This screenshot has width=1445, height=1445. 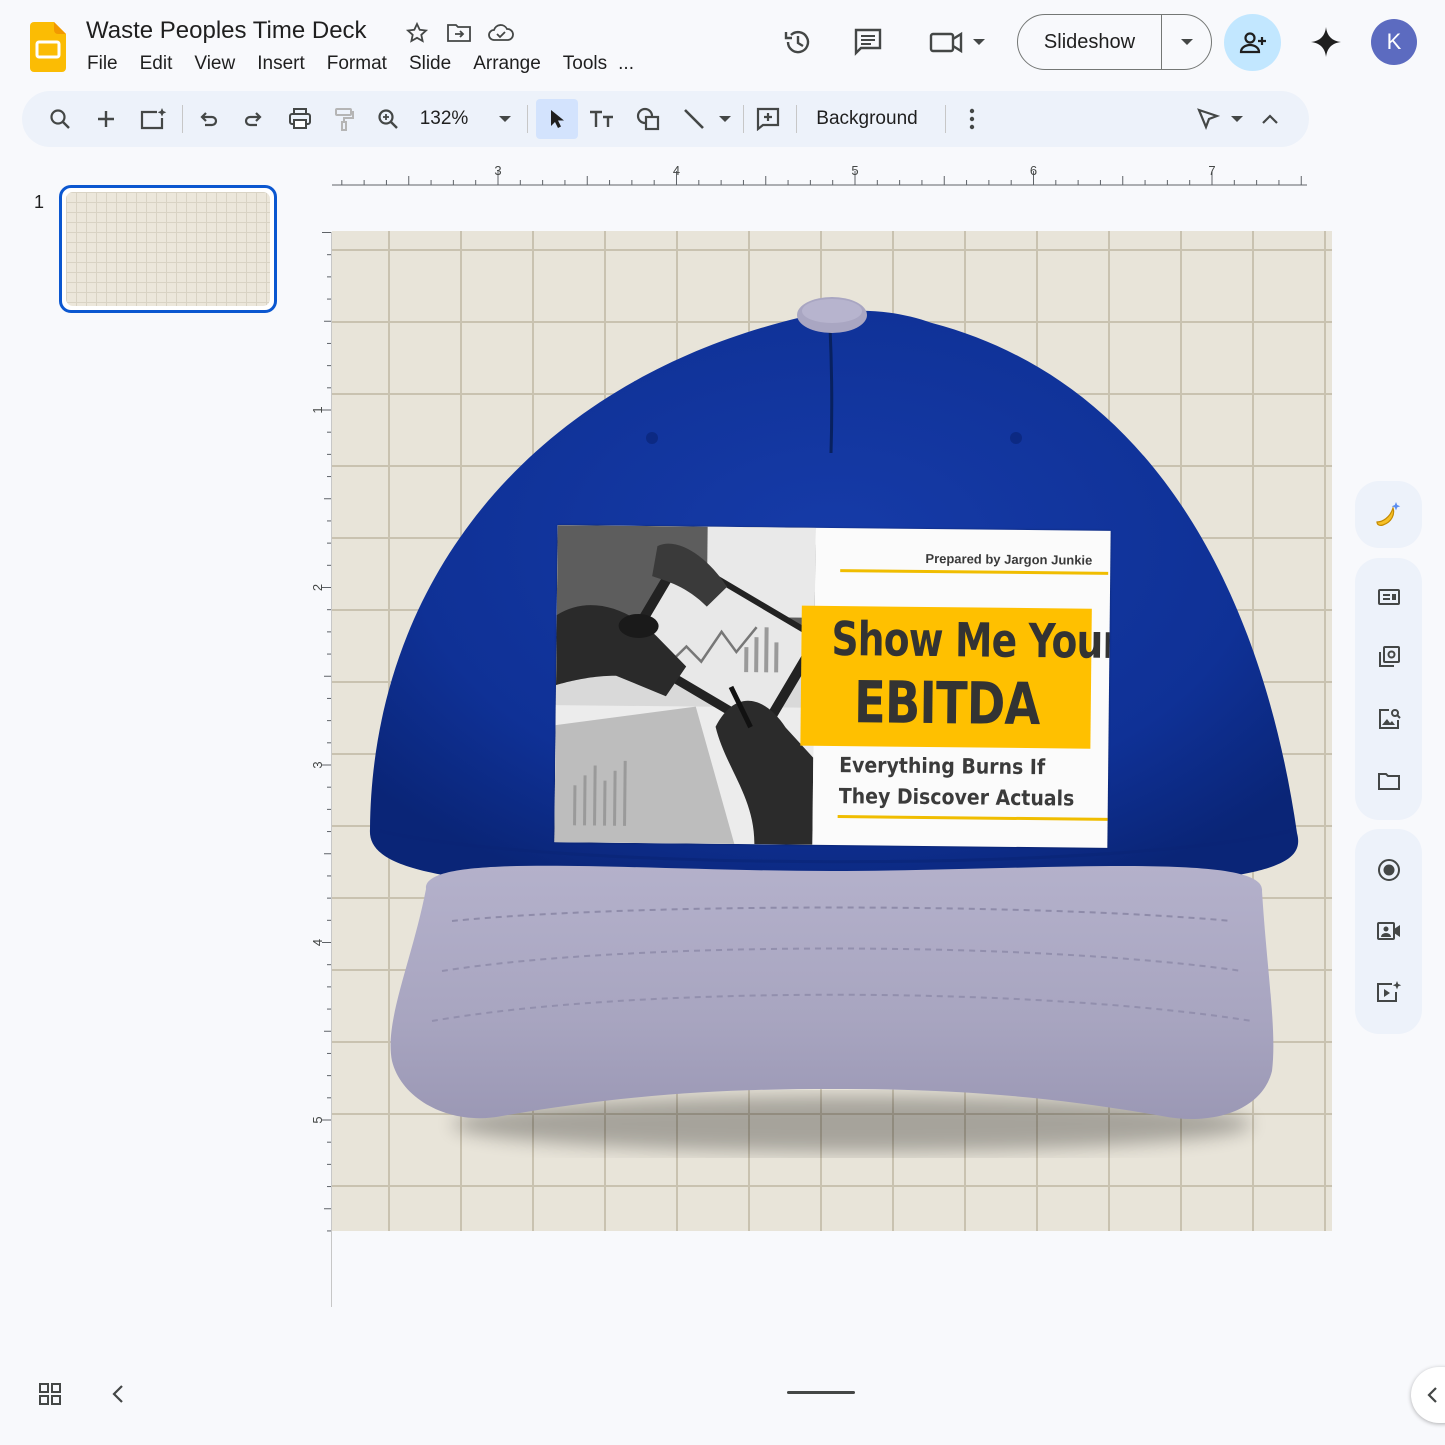 What do you see at coordinates (344, 119) in the screenshot?
I see `paint-format-icon` at bounding box center [344, 119].